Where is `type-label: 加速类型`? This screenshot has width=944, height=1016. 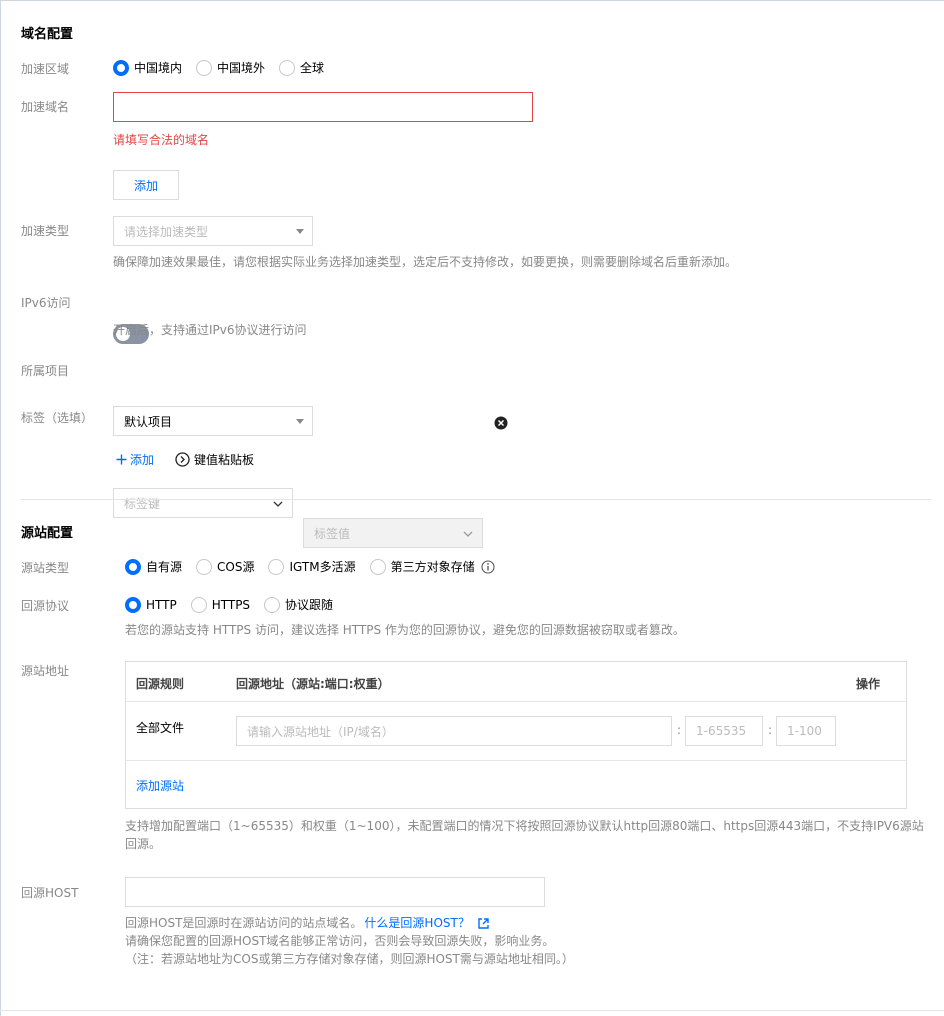
type-label: 加速类型 is located at coordinates (45, 231).